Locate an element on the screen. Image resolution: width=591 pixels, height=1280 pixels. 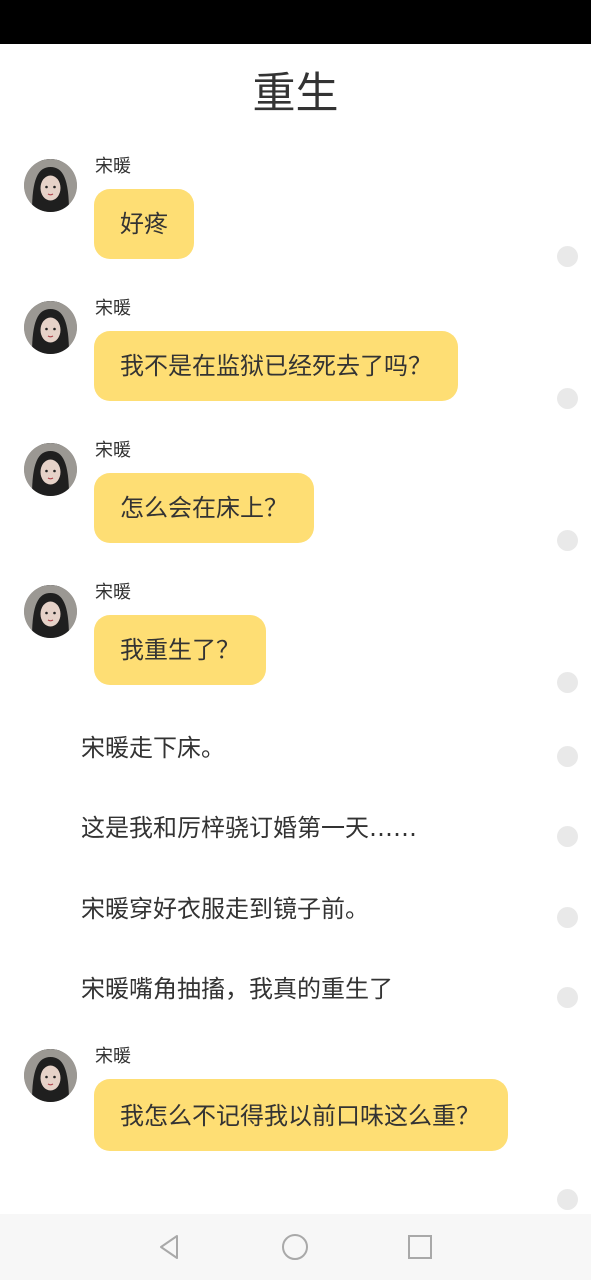
circle-home-icon is located at coordinates (295, 1247).